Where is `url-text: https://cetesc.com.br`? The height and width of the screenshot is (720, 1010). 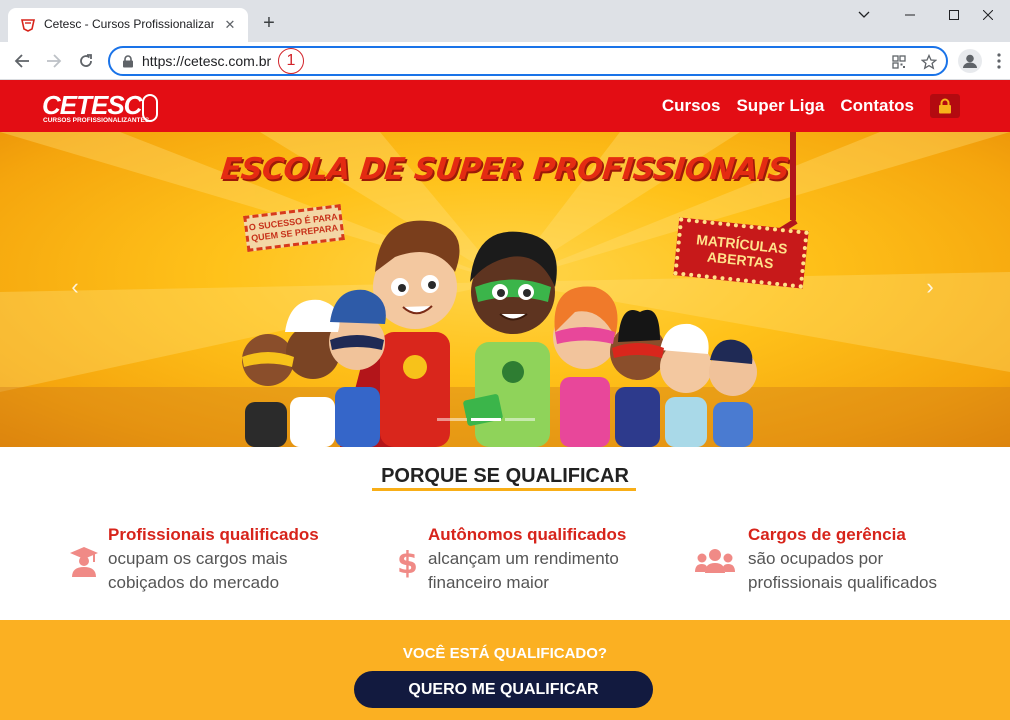
url-text: https://cetesc.com.br is located at coordinates (206, 61).